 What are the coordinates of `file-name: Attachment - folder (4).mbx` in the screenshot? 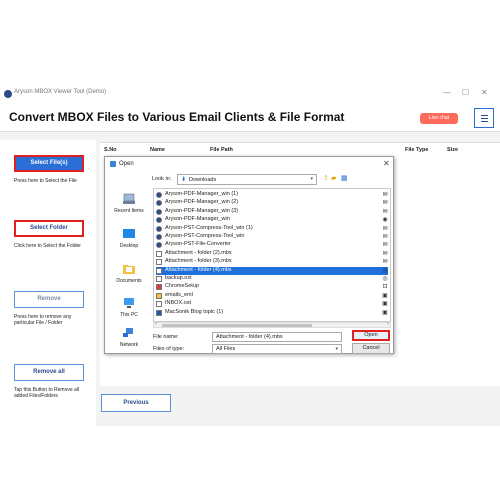 It's located at (198, 269).